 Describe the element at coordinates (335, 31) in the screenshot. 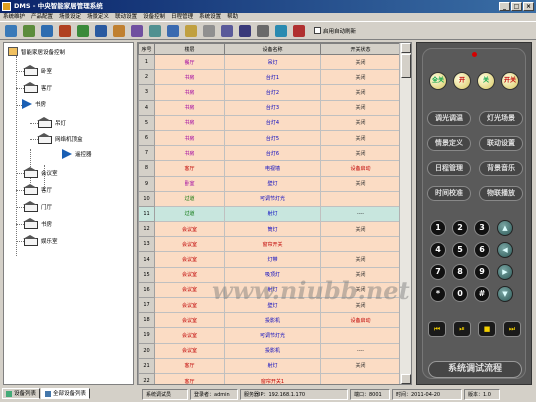

I see `auto-refresh-checkbox: 启用自动刷新` at that location.